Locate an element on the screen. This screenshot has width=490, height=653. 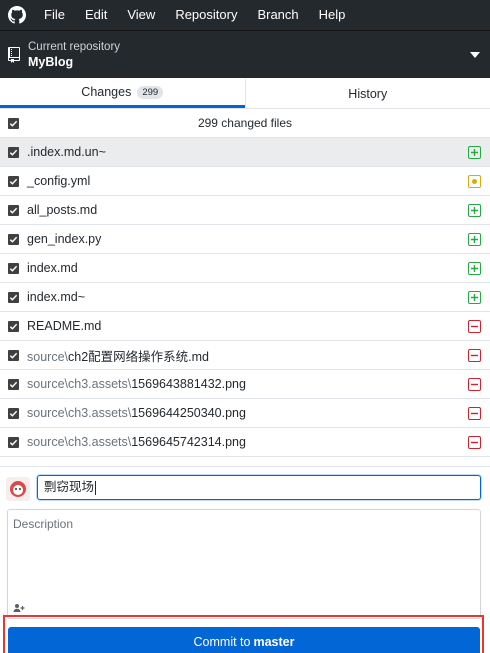
file-path: source\ch3.assets\1569644250340.png is located at coordinates (136, 413).